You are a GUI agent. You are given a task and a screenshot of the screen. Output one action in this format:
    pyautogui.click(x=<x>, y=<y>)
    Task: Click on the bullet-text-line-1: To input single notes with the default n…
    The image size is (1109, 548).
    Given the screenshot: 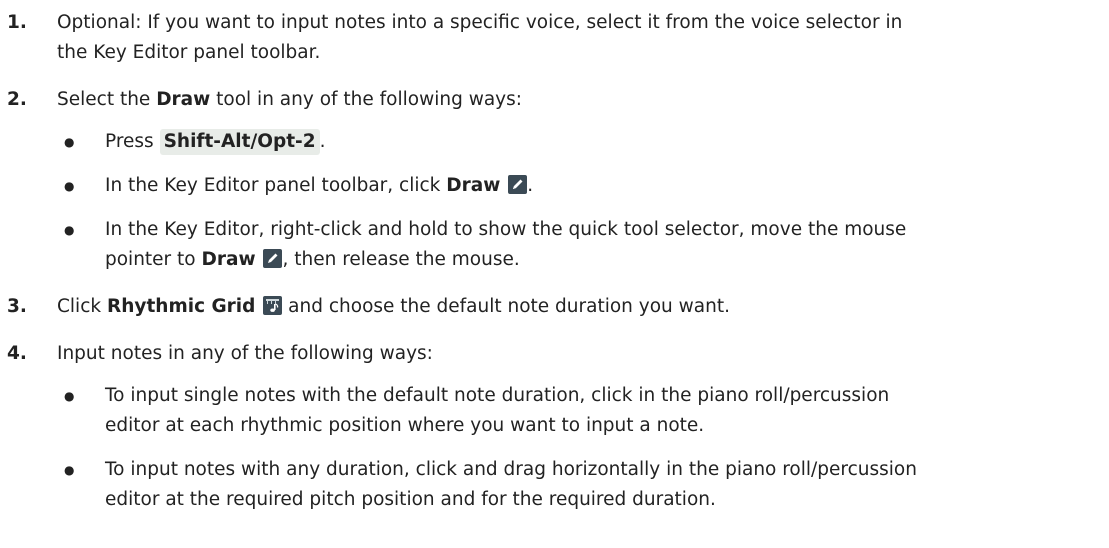 What is the action you would take?
    pyautogui.click(x=497, y=395)
    